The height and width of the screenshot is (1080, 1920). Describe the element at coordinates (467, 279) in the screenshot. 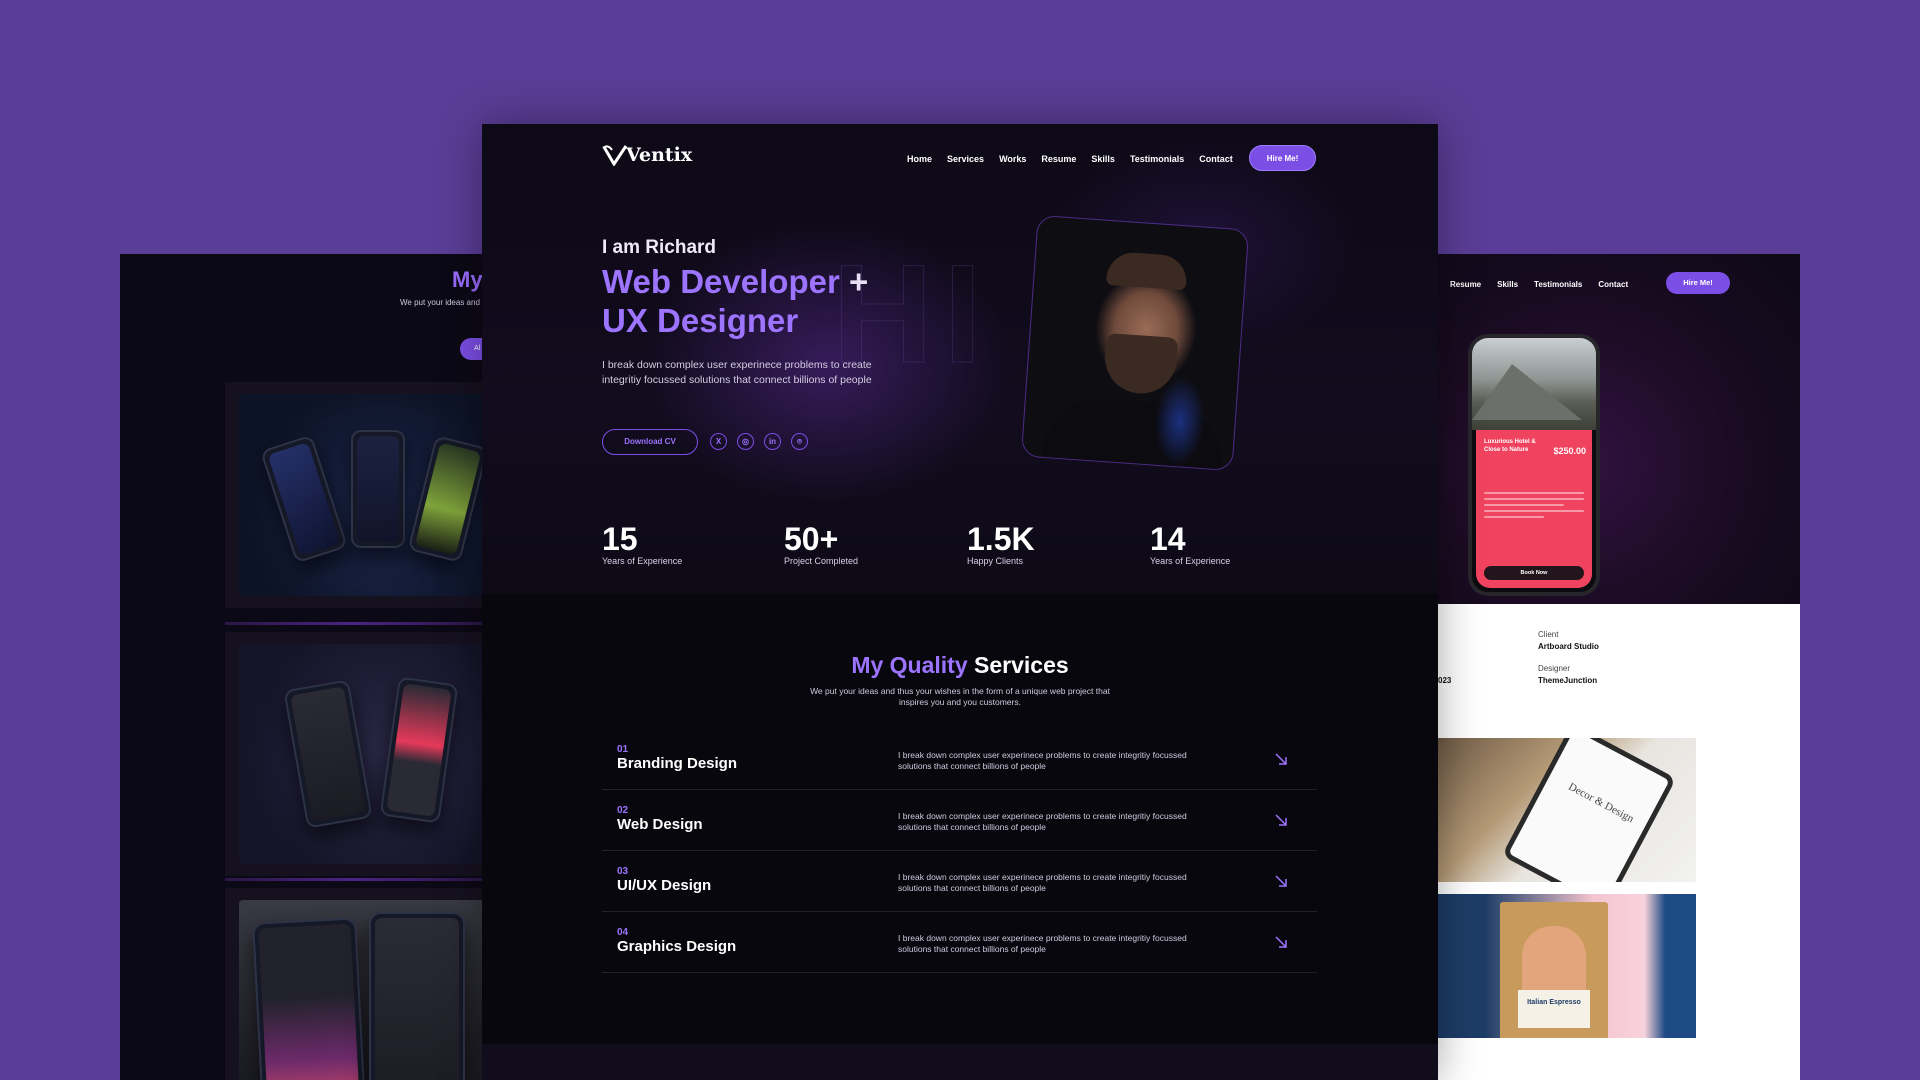

I see `works-title: My` at that location.